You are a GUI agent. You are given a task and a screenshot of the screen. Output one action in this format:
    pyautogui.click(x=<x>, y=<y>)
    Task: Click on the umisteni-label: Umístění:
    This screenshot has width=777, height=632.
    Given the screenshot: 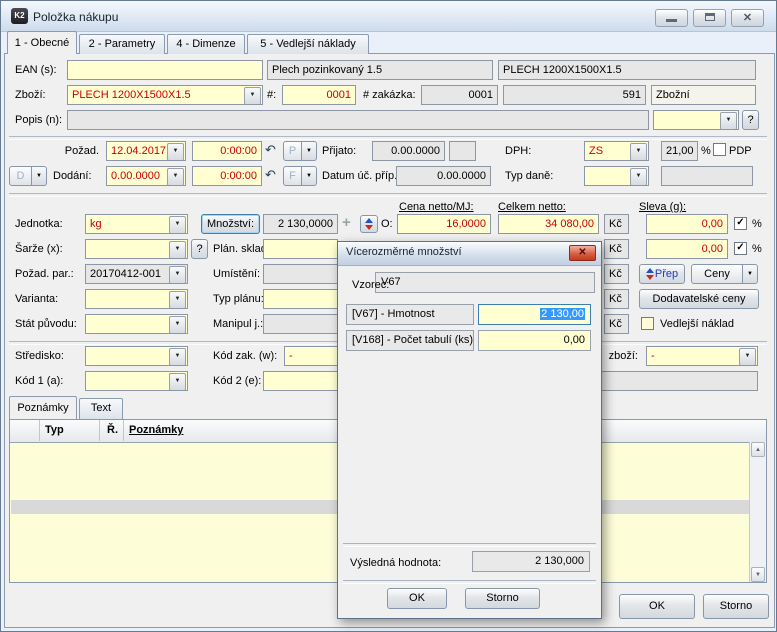 What is the action you would take?
    pyautogui.click(x=237, y=274)
    